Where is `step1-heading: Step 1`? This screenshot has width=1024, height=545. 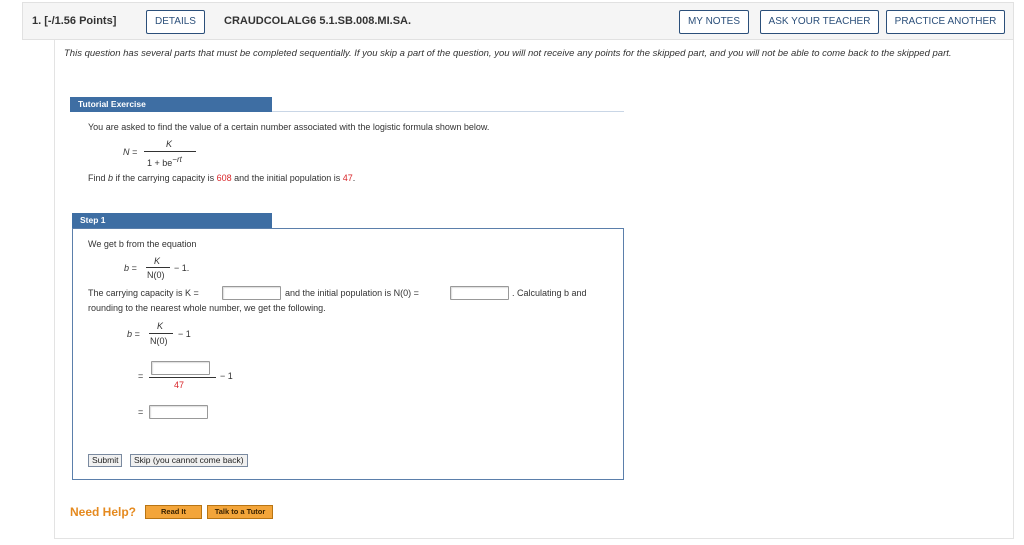 step1-heading: Step 1 is located at coordinates (172, 220).